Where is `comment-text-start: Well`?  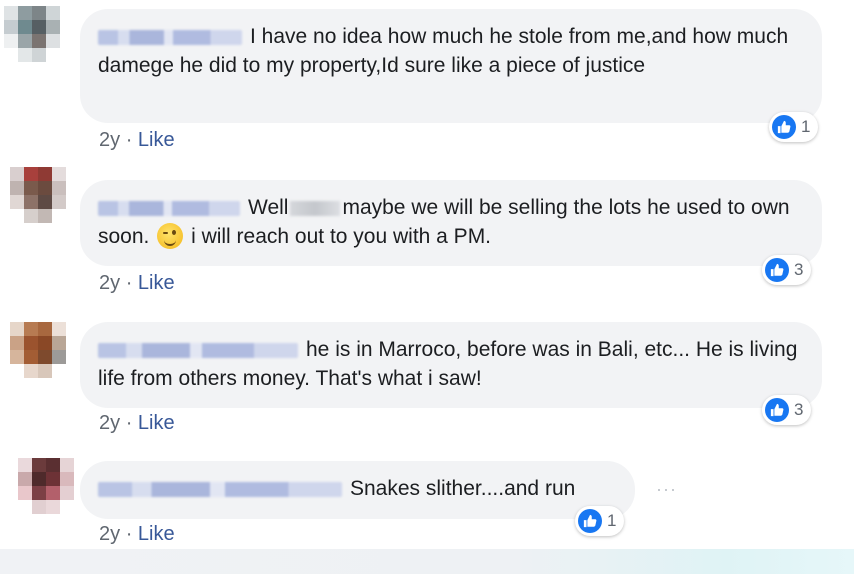 comment-text-start: Well is located at coordinates (268, 207).